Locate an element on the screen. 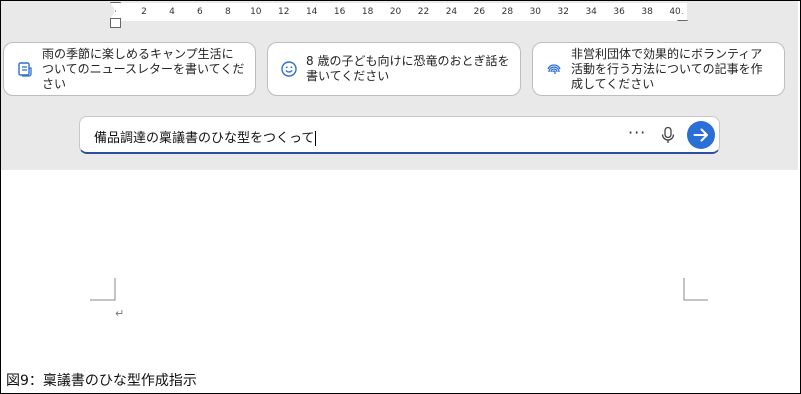 Image resolution: width=801 pixels, height=394 pixels. ruler-tick-label: 24 is located at coordinates (451, 12).